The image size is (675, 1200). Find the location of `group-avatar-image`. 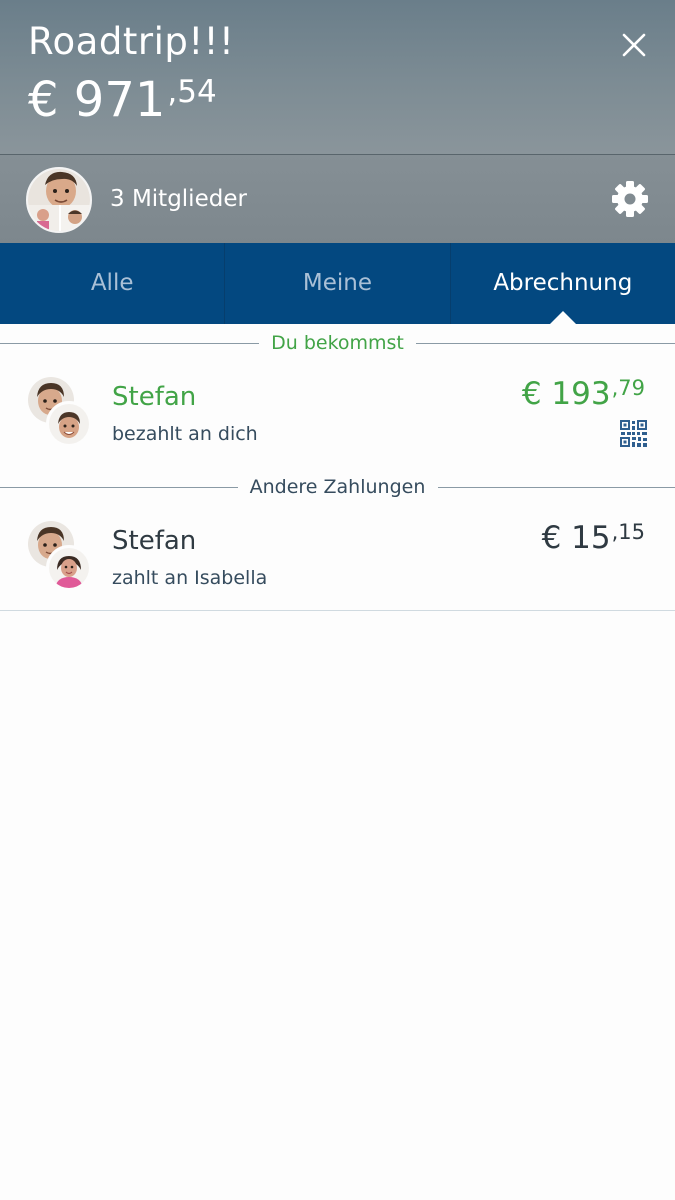

group-avatar-image is located at coordinates (59, 200).